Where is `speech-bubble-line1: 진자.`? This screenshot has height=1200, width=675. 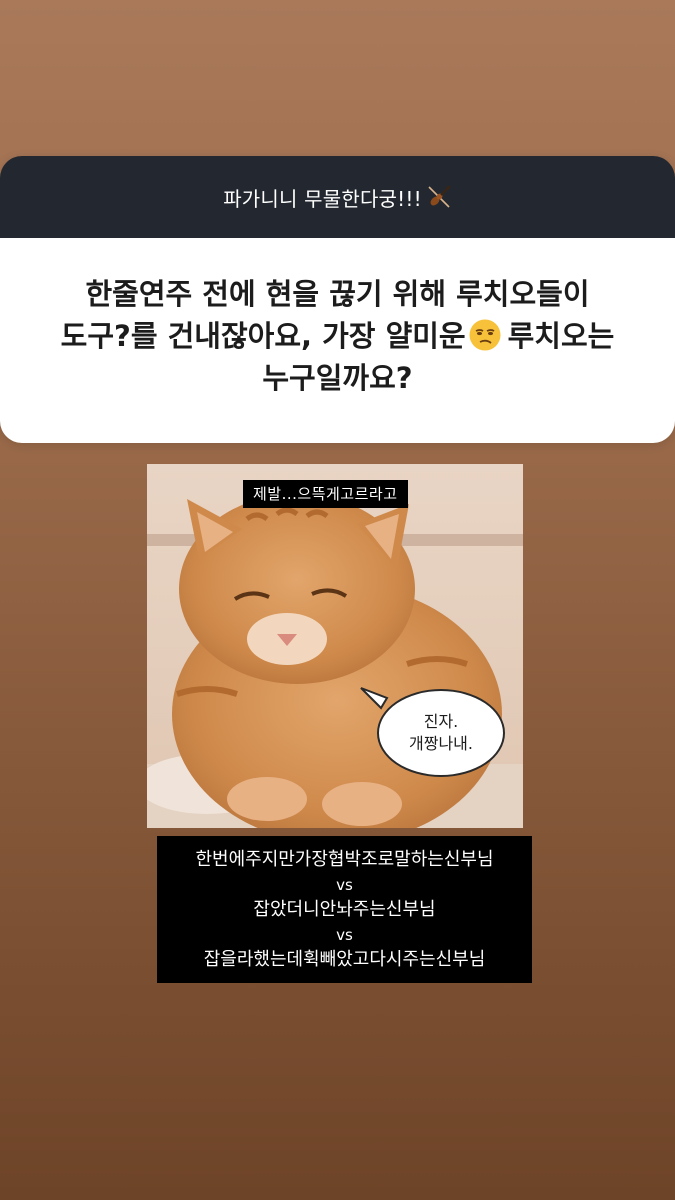
speech-bubble-line1: 진자. is located at coordinates (441, 721).